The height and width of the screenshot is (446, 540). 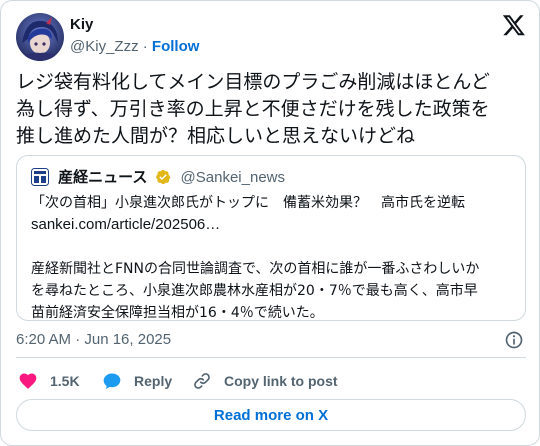 I want to click on quoted-body-line: 苗前経済安全保障担当相が16・4％で続いた。, so click(x=177, y=313).